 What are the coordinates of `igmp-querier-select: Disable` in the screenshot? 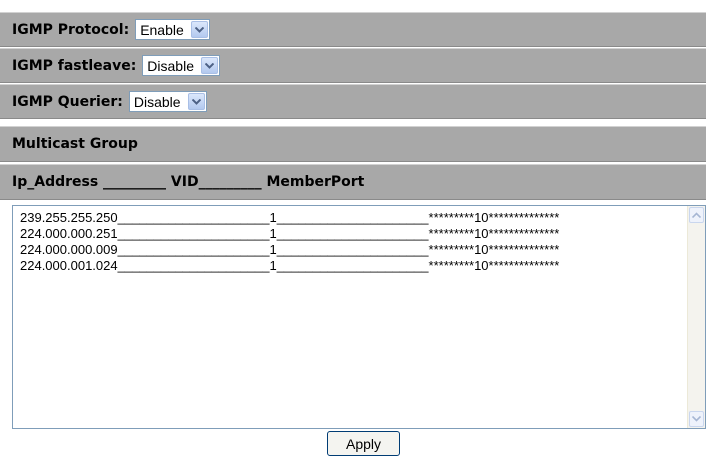 It's located at (167, 101).